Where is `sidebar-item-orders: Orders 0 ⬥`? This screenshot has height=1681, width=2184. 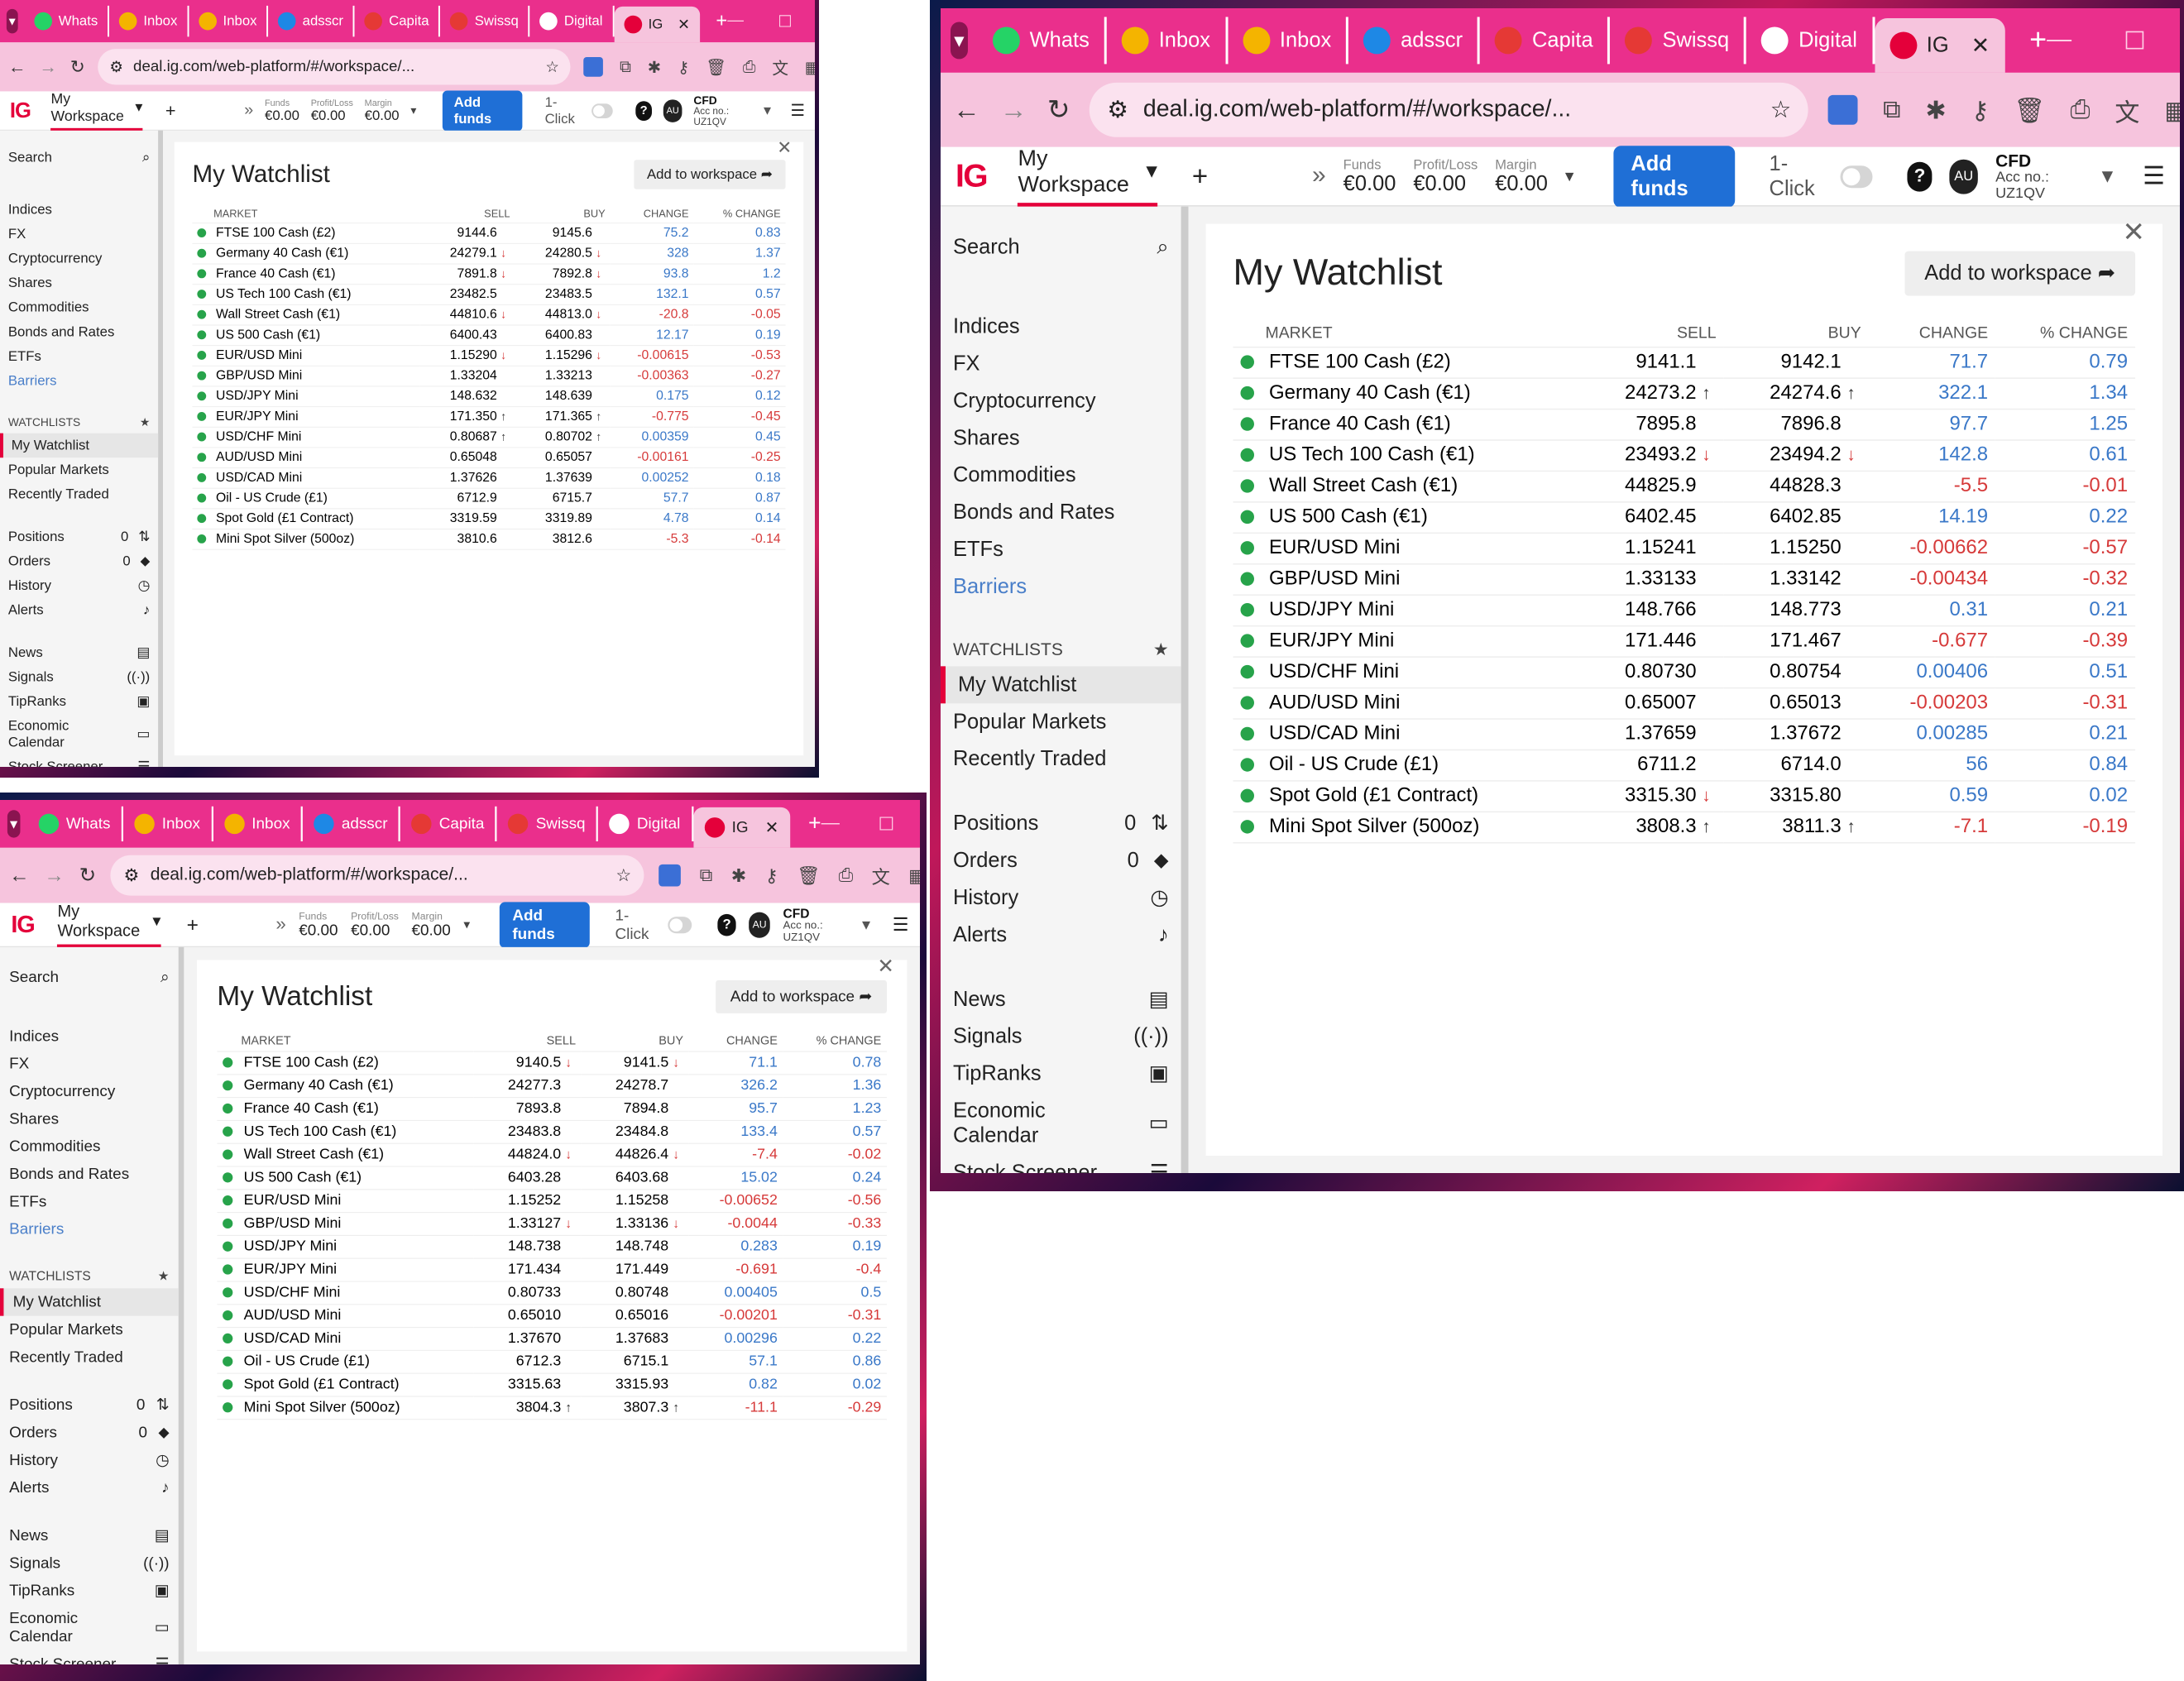 sidebar-item-orders: Orders 0 ⬥ is located at coordinates (89, 1432).